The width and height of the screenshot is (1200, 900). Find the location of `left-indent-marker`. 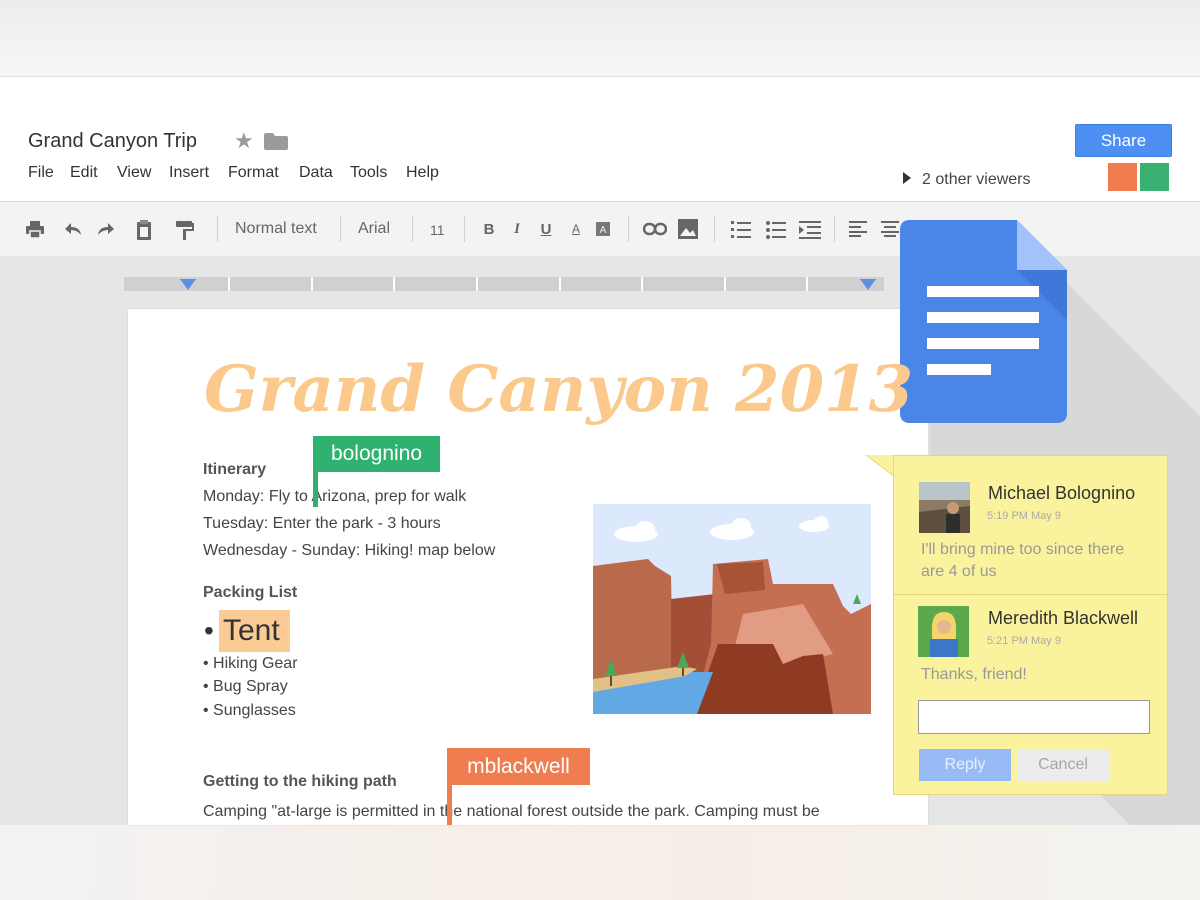

left-indent-marker is located at coordinates (188, 284).